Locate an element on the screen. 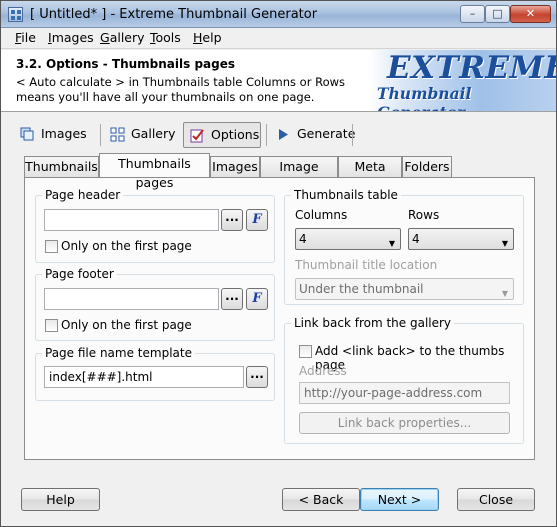 This screenshot has height=527, width=557. tab-images: Images is located at coordinates (235, 166).